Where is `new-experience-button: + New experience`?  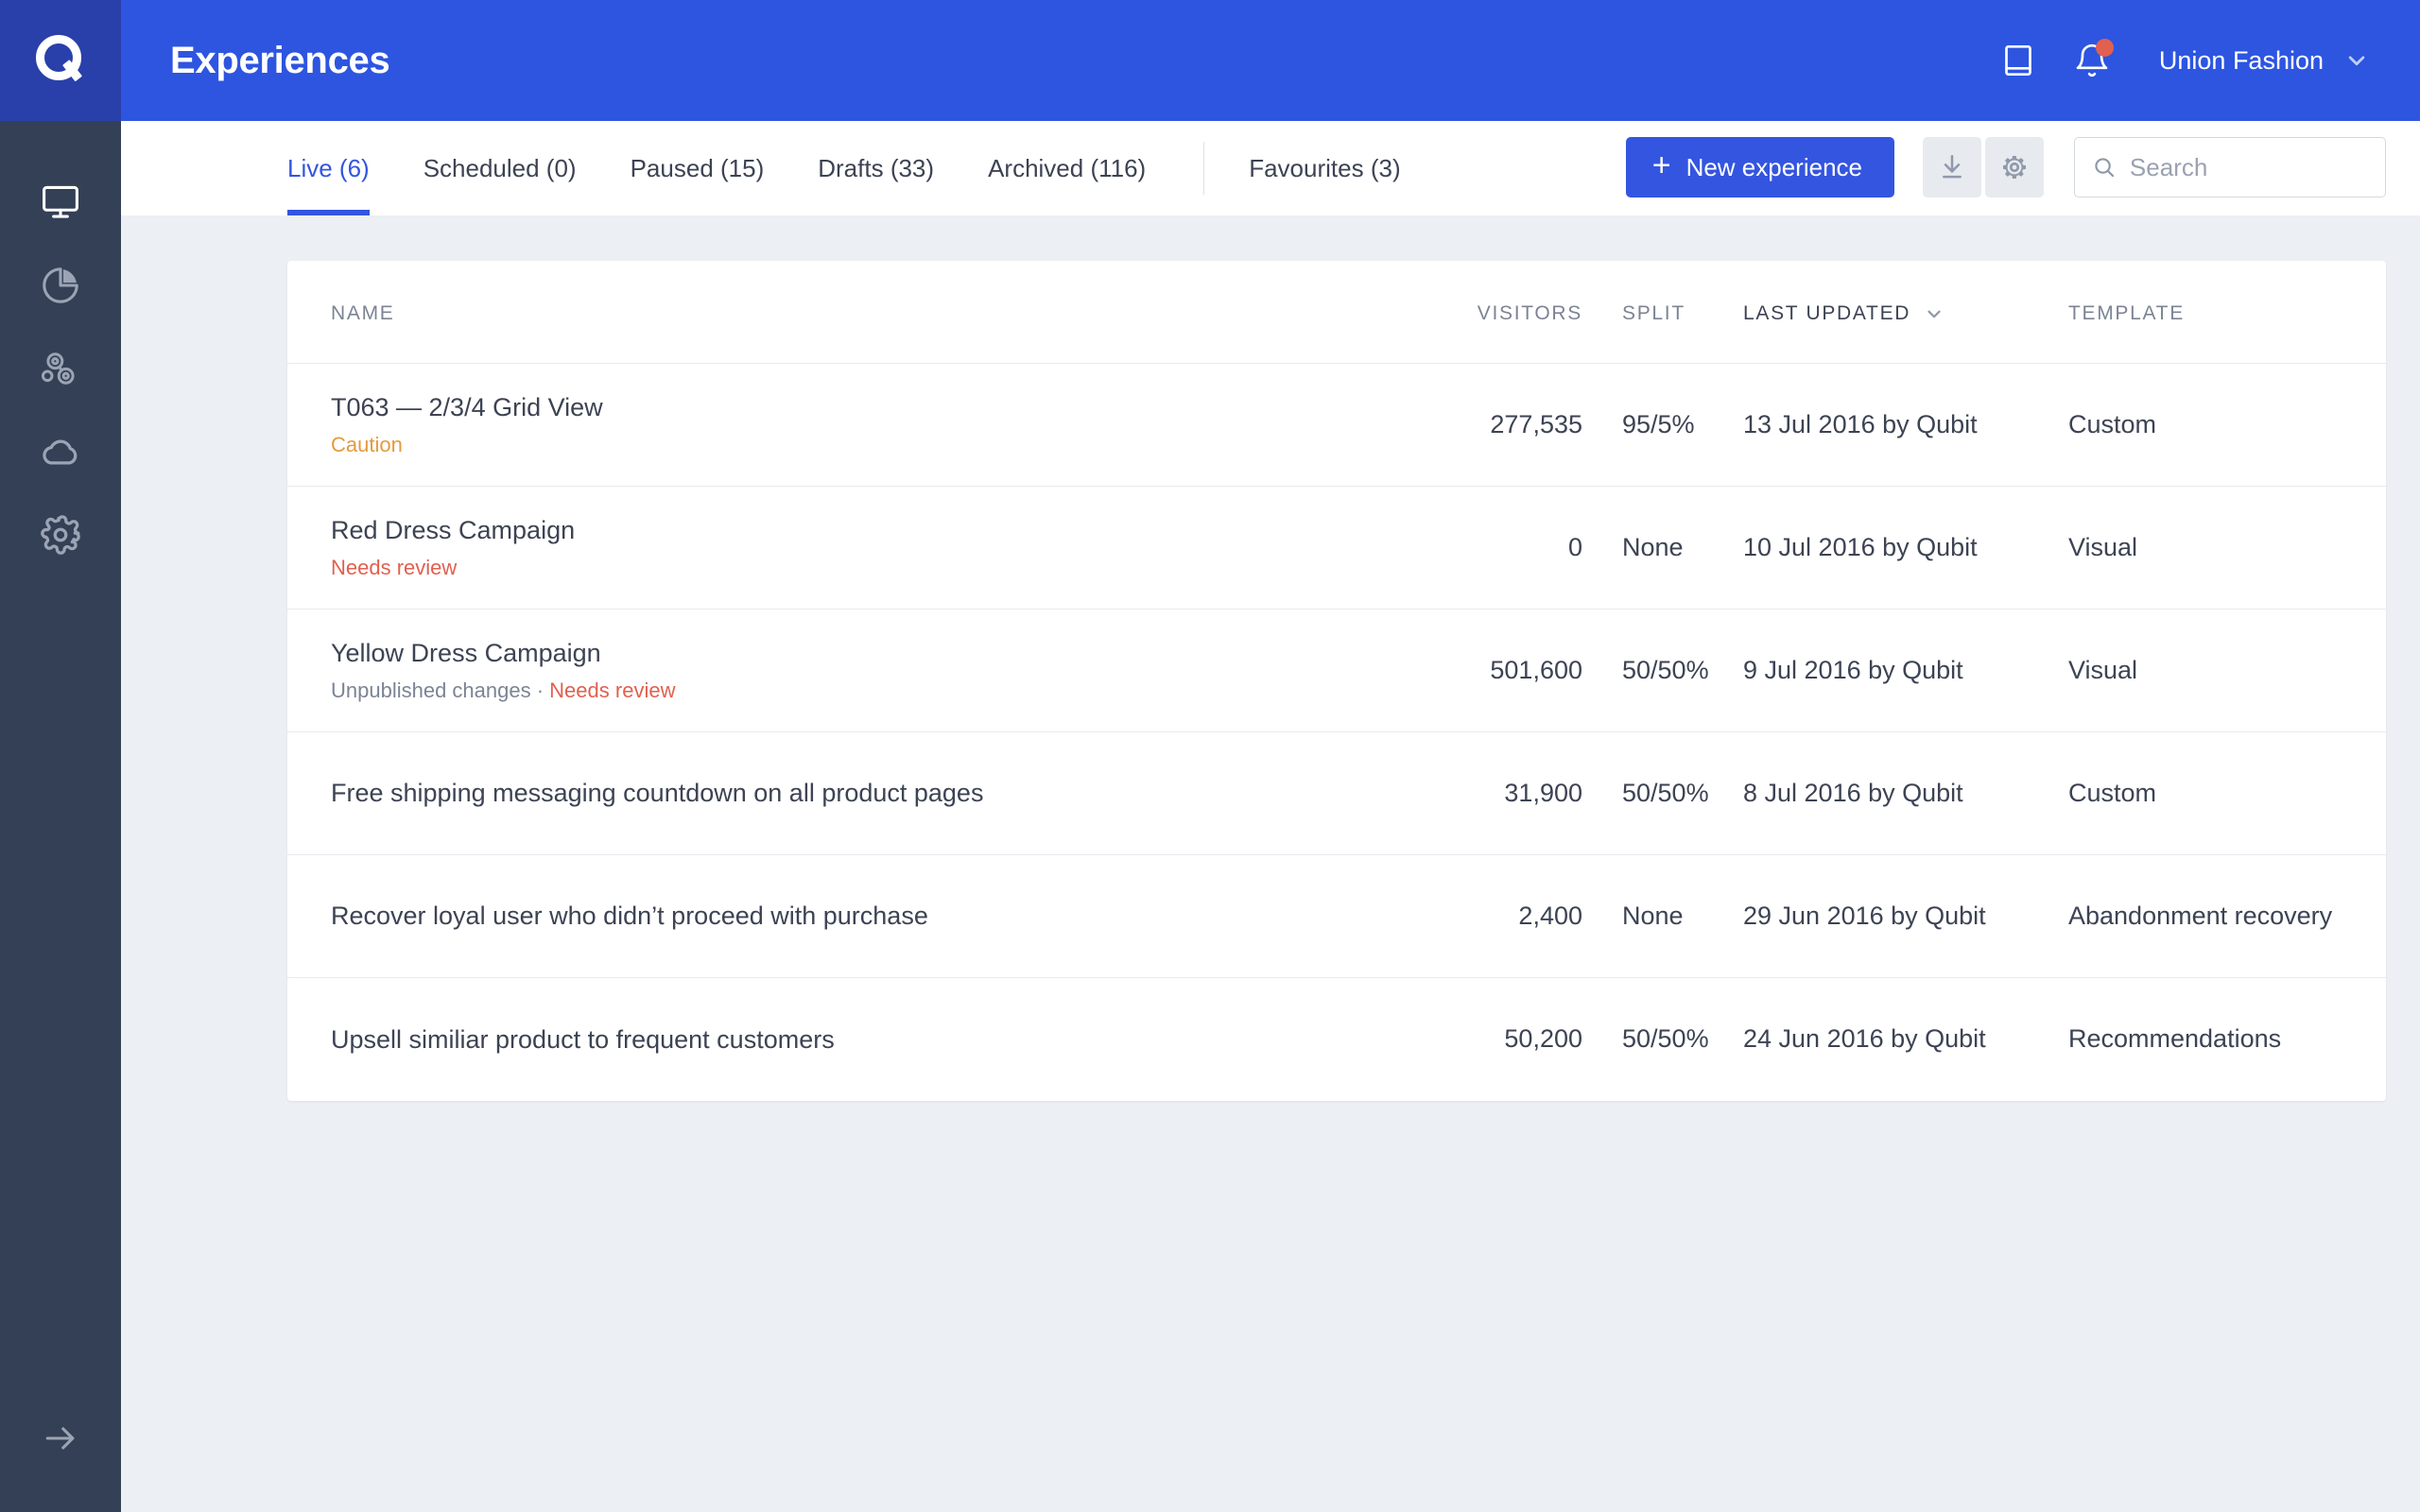
new-experience-button: + New experience is located at coordinates (1759, 167).